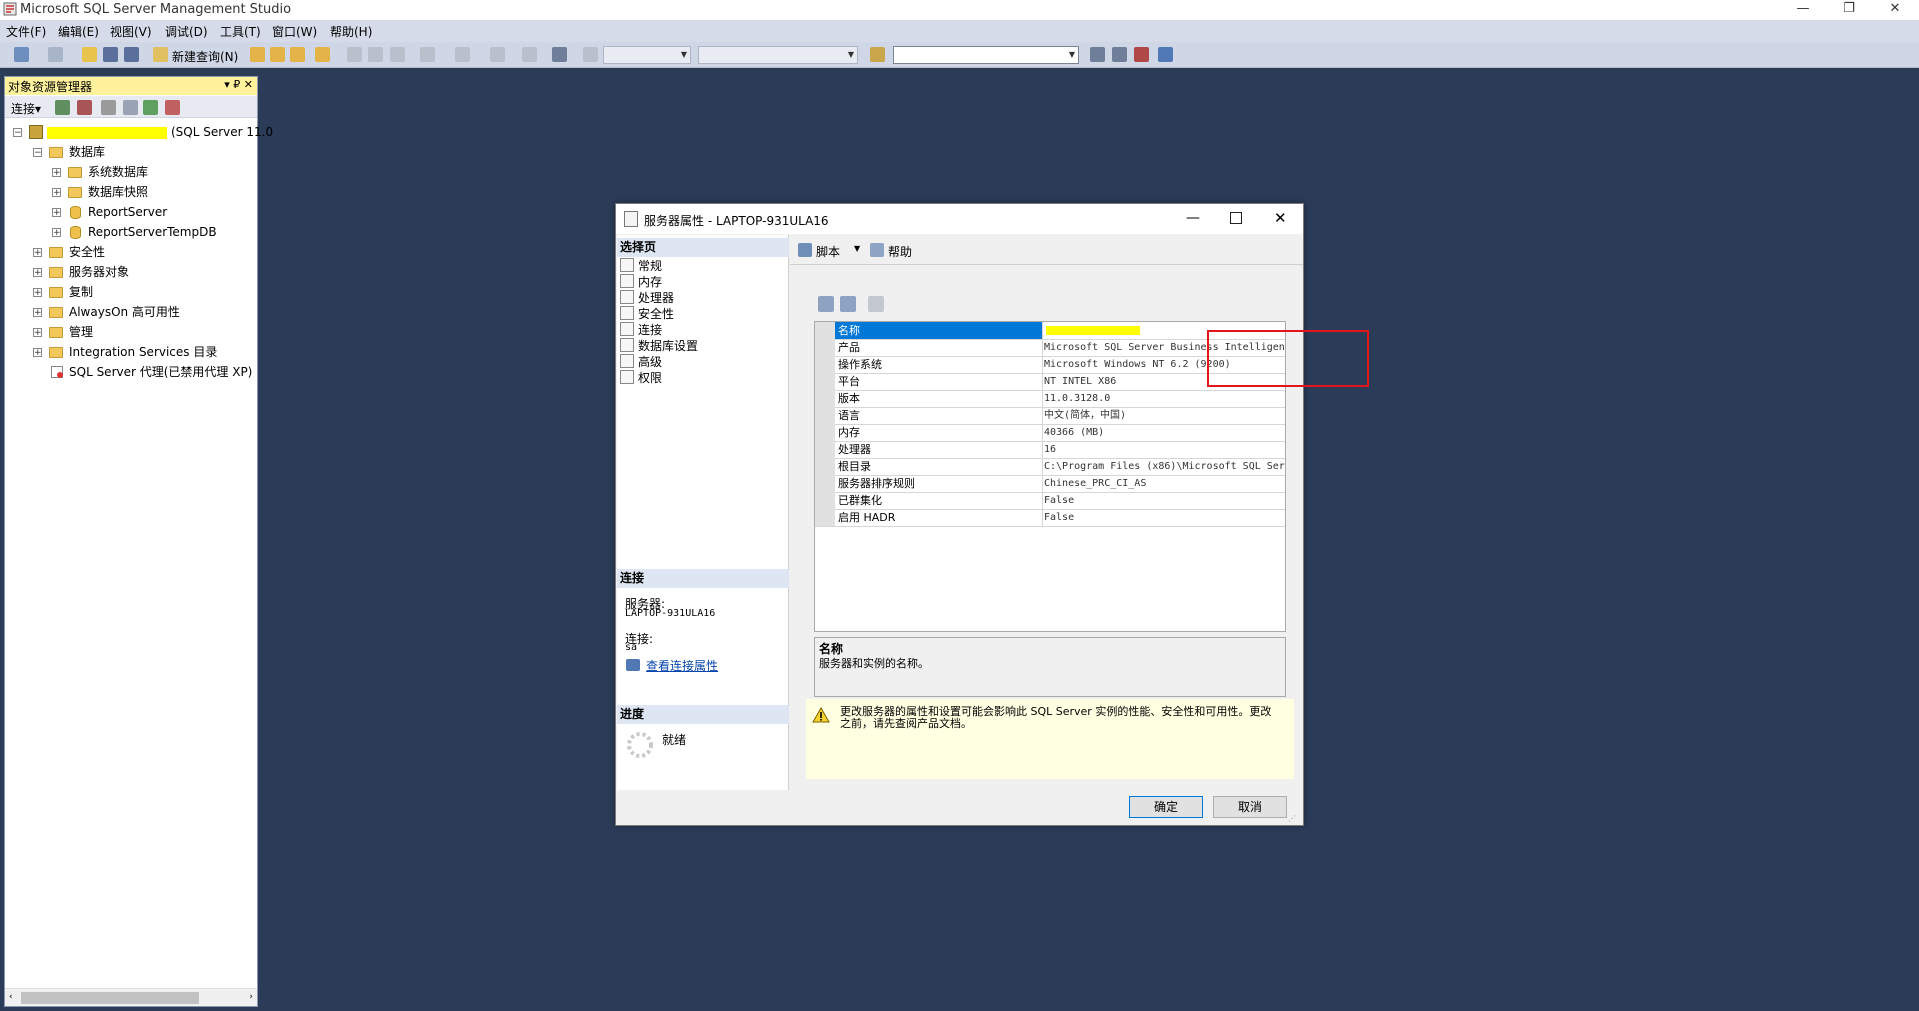  What do you see at coordinates (205, 56) in the screenshot?
I see `new-query-button: 新建查询(N)` at bounding box center [205, 56].